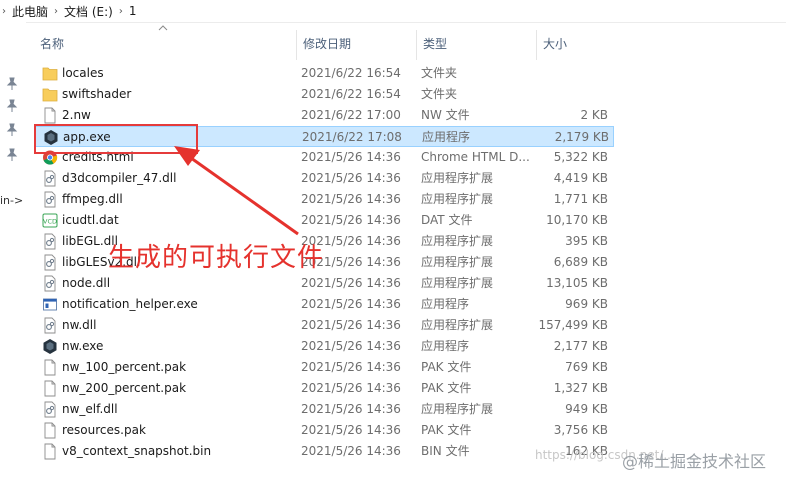  Describe the element at coordinates (580, 262) in the screenshot. I see `file-size: 6,689 KB` at that location.